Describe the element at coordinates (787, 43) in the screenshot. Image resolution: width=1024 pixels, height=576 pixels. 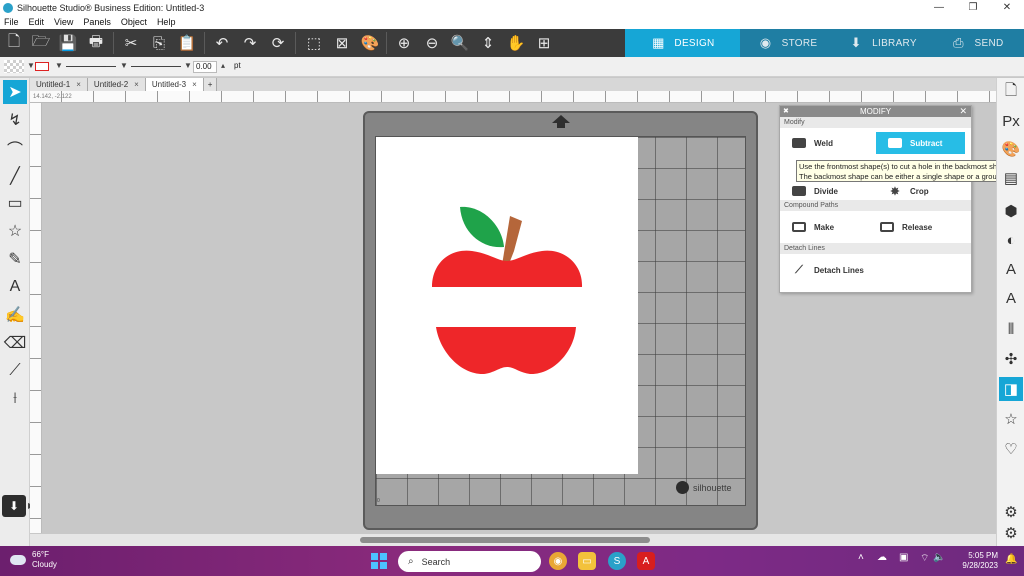
I see `tab-store: ◉ STORE` at that location.